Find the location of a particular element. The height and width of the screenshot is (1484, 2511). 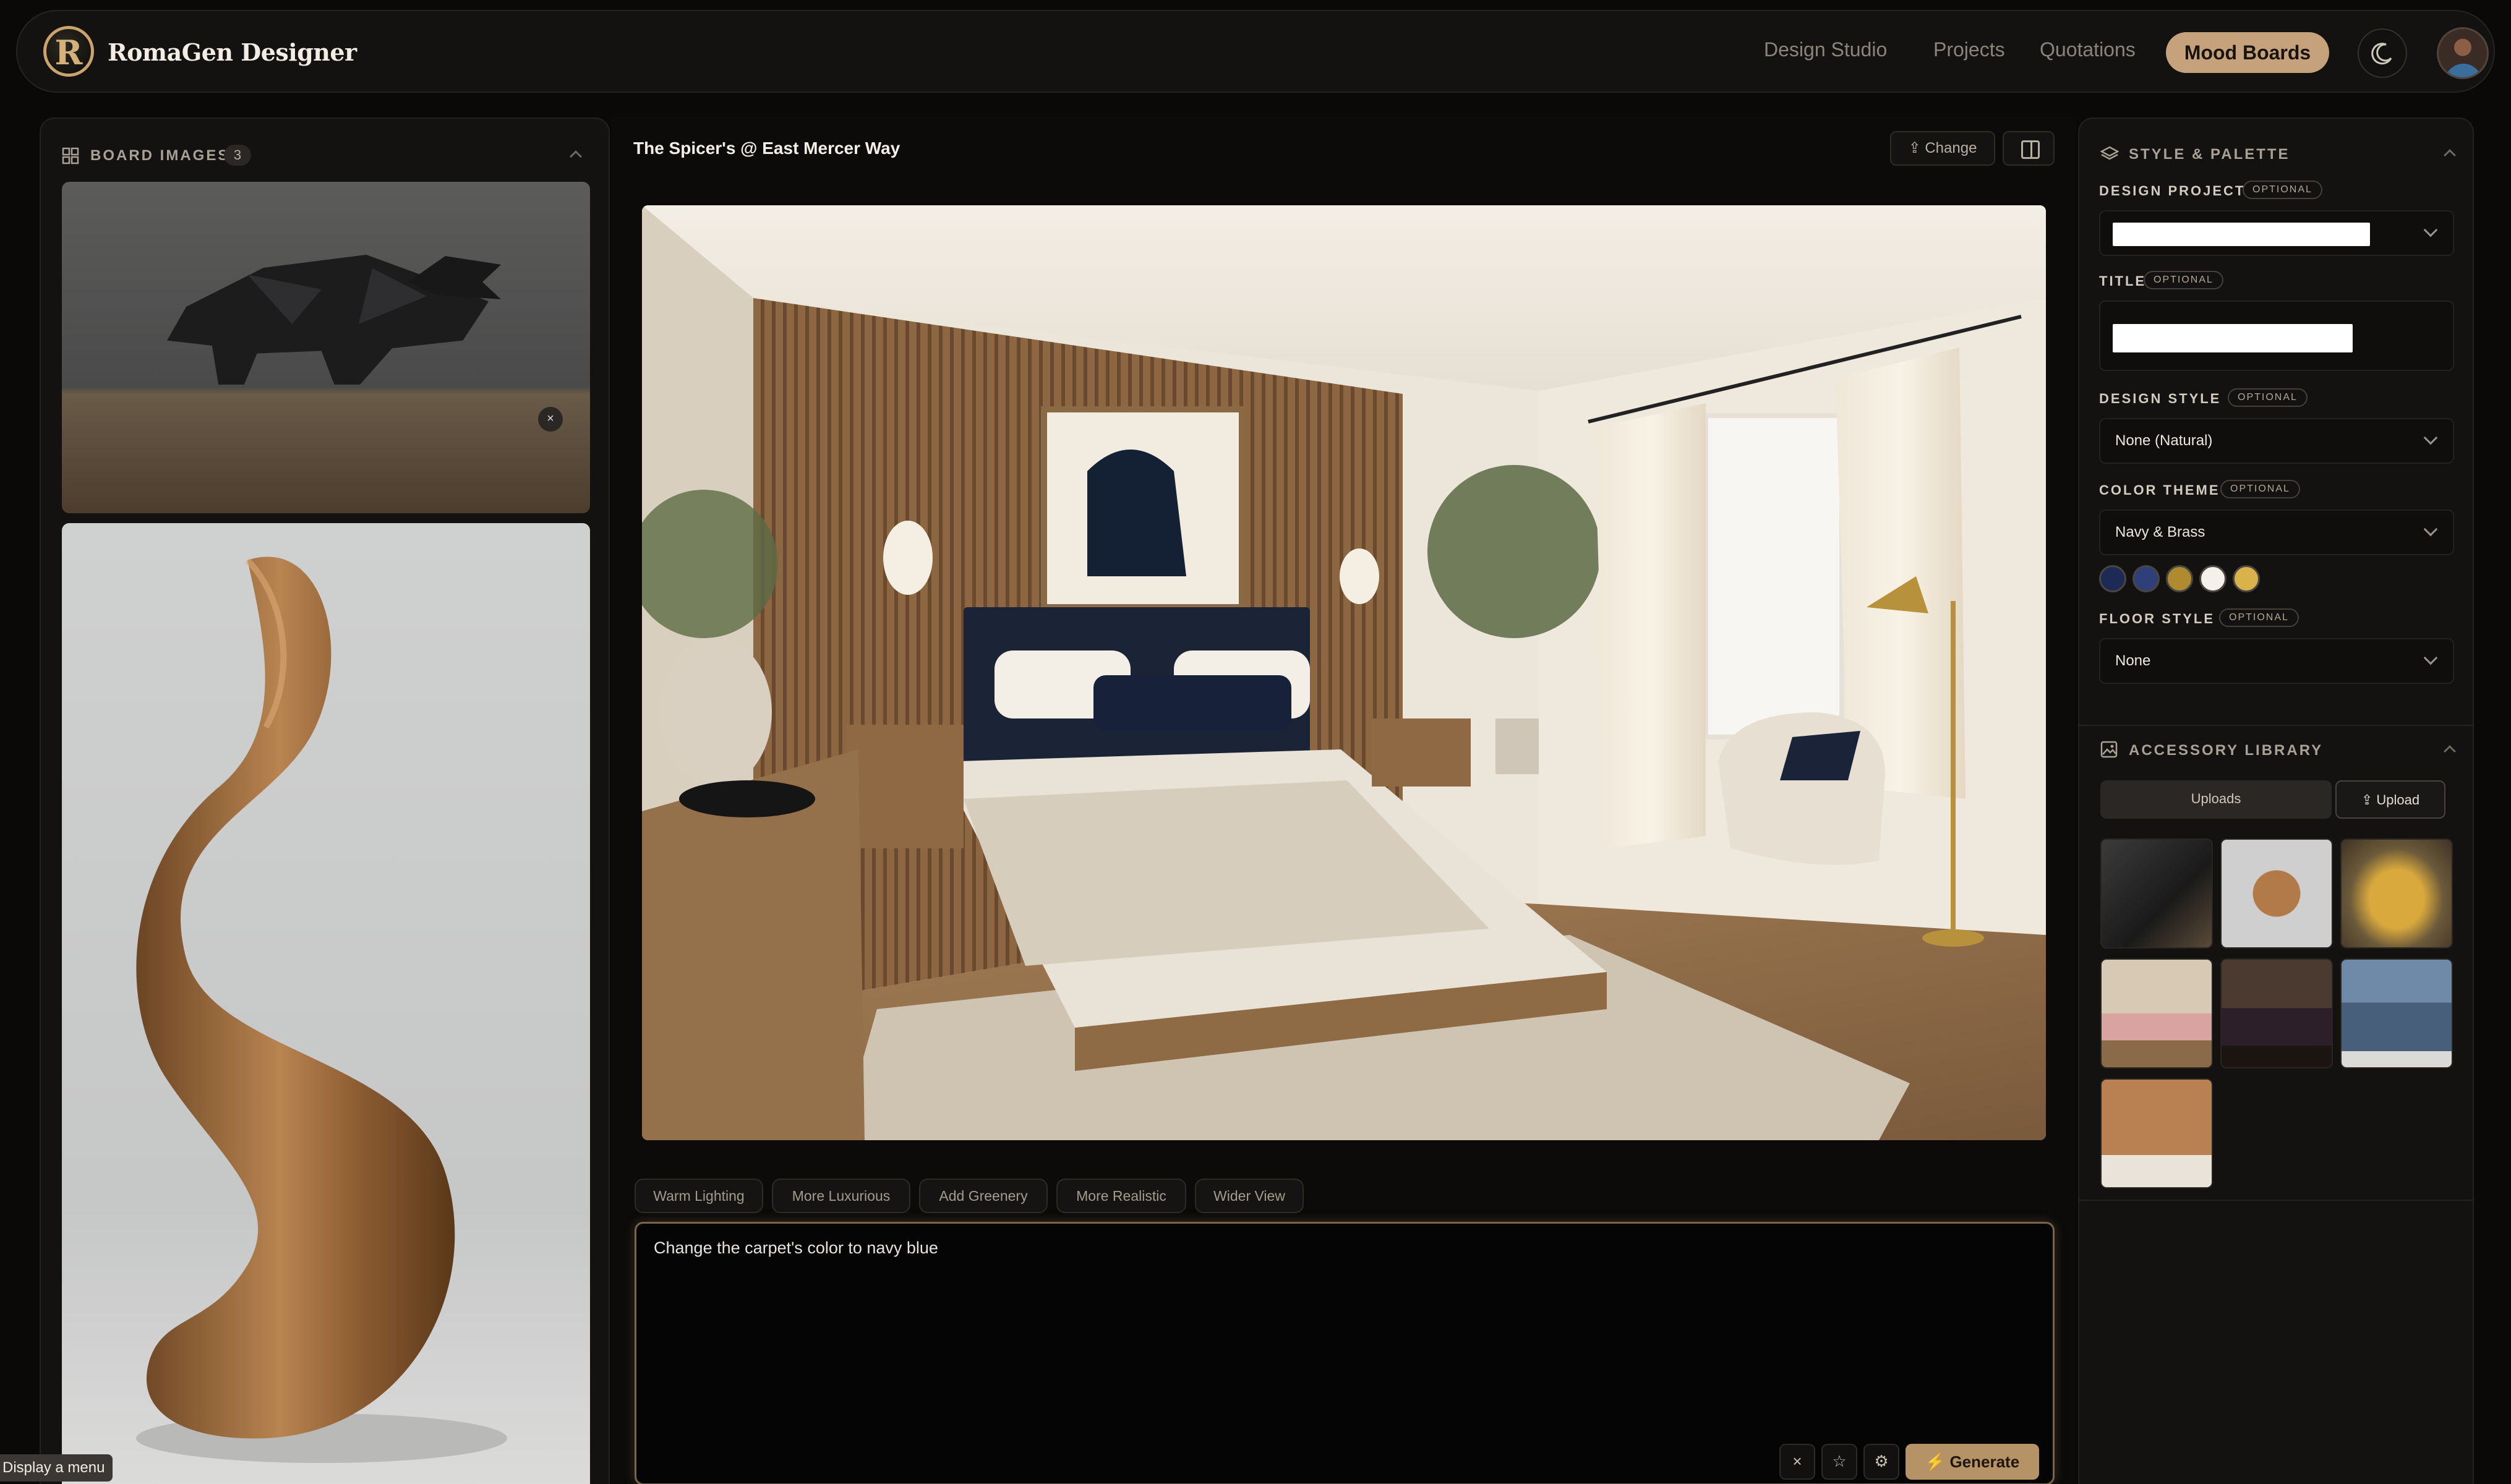

board-images-count: 3 is located at coordinates (238, 155).